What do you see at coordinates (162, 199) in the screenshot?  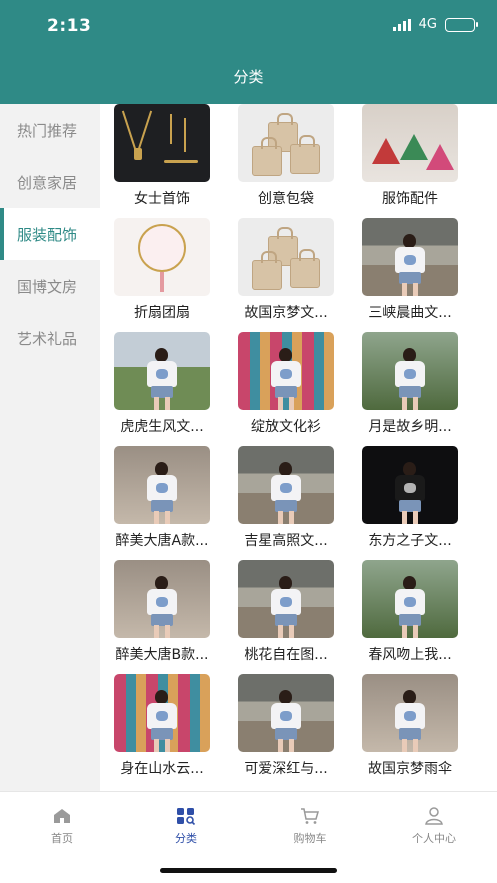 I see `product-name: 女士首饰` at bounding box center [162, 199].